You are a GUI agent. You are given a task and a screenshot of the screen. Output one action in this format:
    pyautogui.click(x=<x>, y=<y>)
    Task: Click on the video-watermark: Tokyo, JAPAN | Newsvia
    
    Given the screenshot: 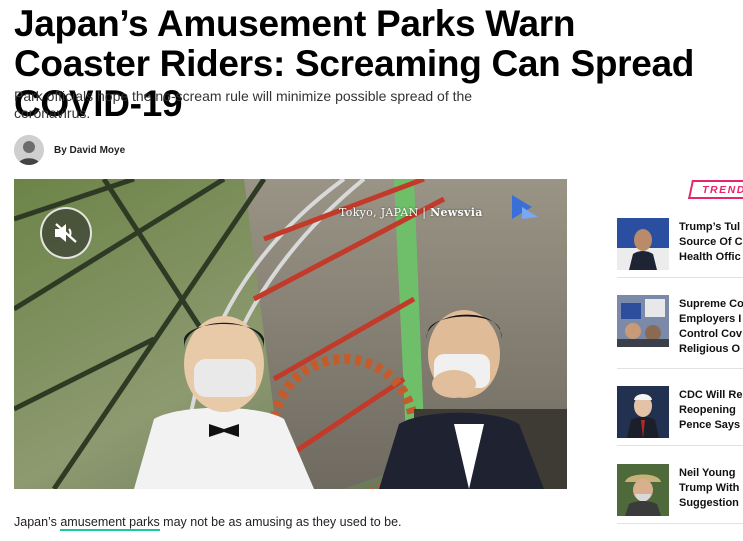 What is the action you would take?
    pyautogui.click(x=411, y=212)
    